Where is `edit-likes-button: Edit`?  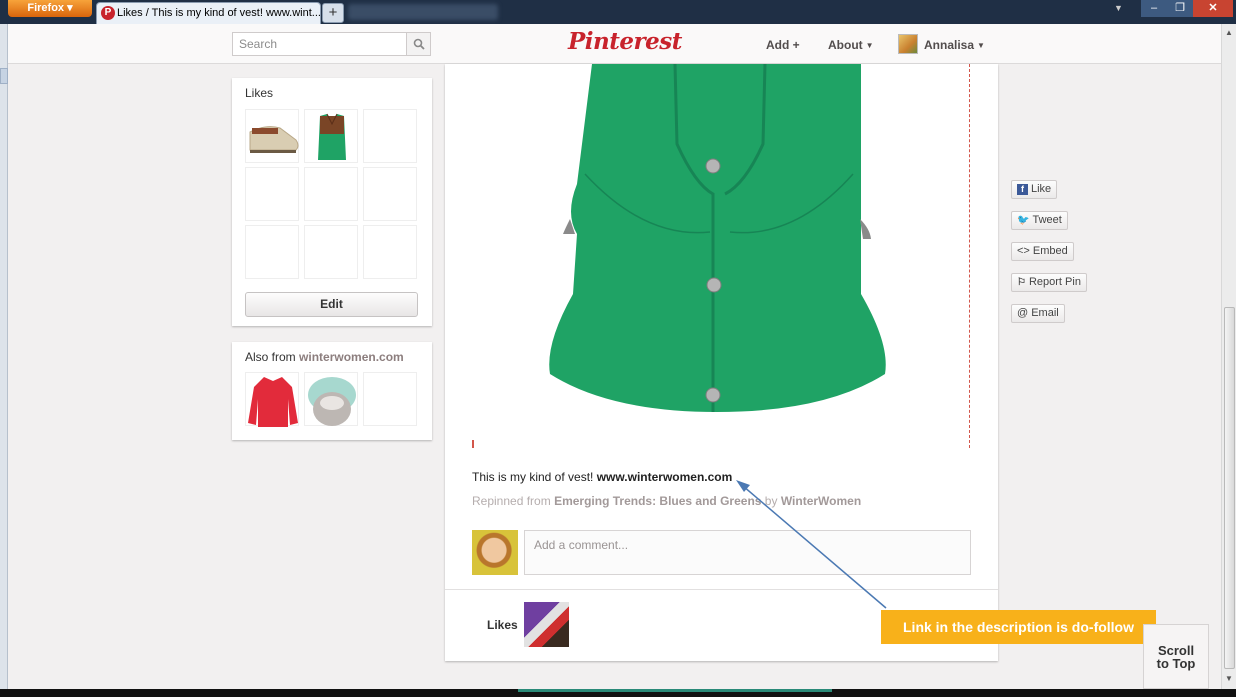 edit-likes-button: Edit is located at coordinates (331, 304).